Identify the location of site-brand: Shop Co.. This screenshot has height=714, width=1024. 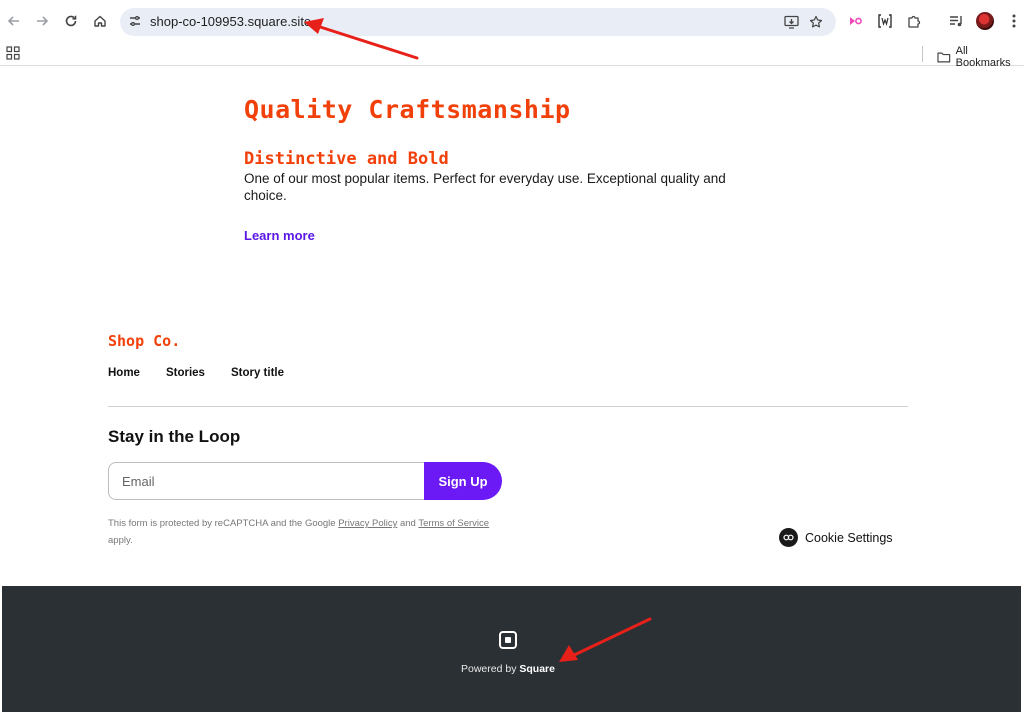
(144, 341).